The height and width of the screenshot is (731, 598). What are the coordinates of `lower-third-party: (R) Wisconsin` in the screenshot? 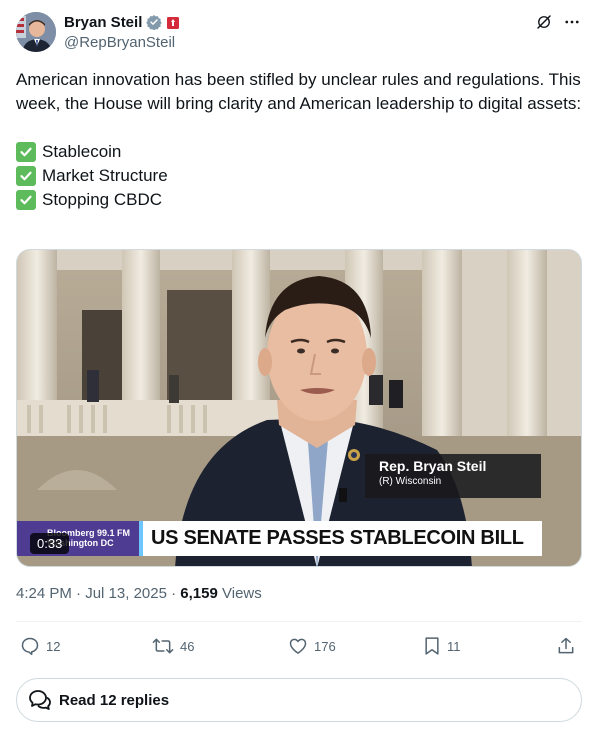 It's located at (410, 481).